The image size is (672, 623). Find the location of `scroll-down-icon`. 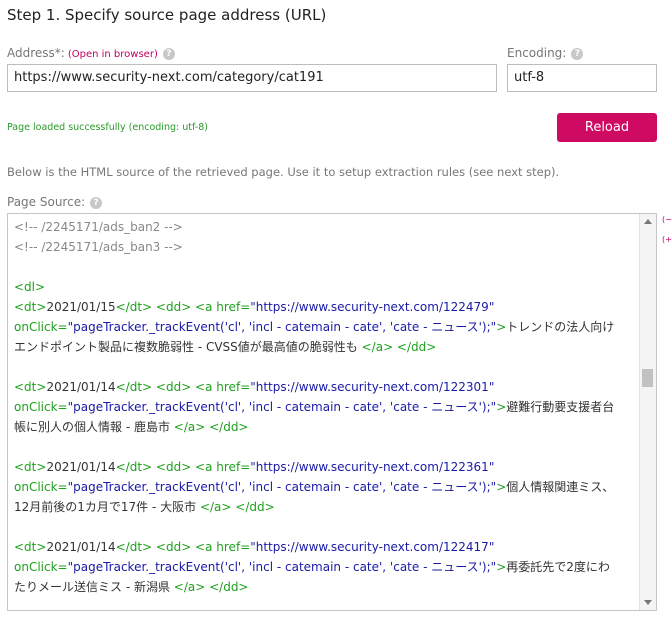

scroll-down-icon is located at coordinates (648, 602).